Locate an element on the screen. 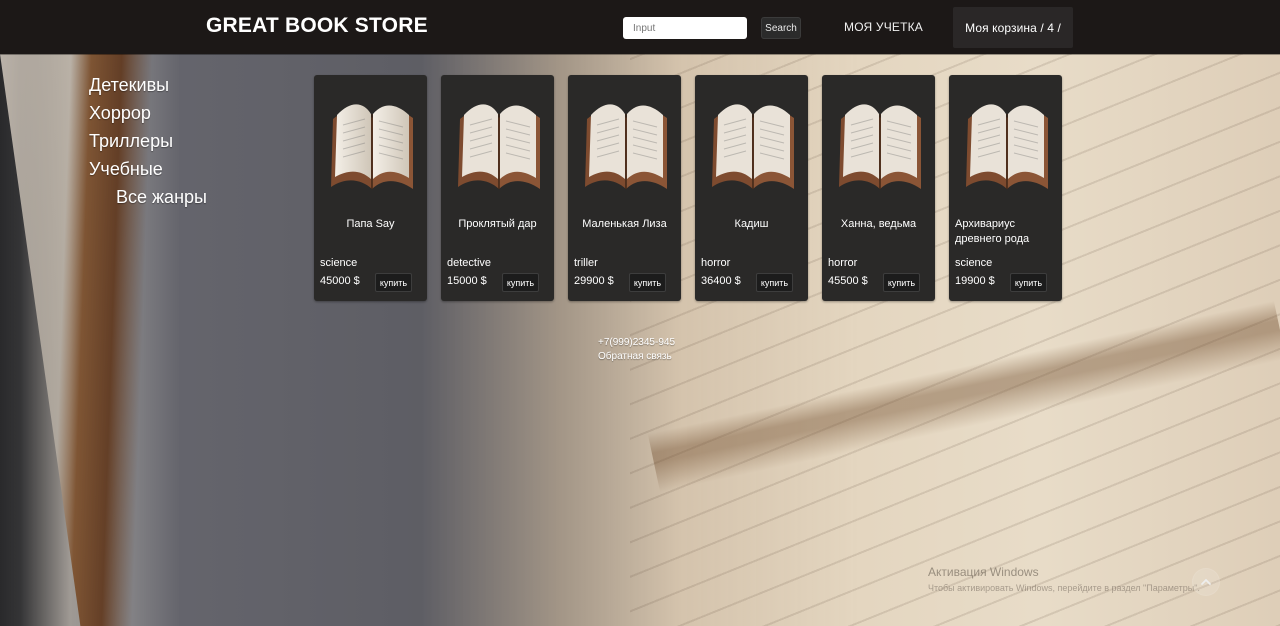 Image resolution: width=1280 pixels, height=626 pixels. product-title: Ханна, ведьма is located at coordinates (878, 224).